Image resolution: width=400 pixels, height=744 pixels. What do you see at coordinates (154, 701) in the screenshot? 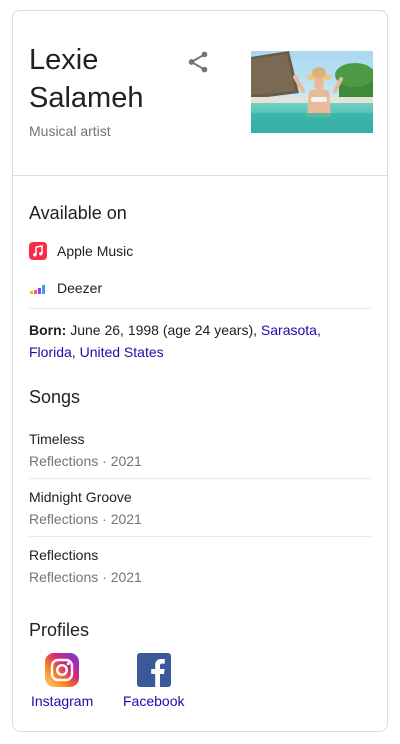
I see `facebook-label: Facebook` at bounding box center [154, 701].